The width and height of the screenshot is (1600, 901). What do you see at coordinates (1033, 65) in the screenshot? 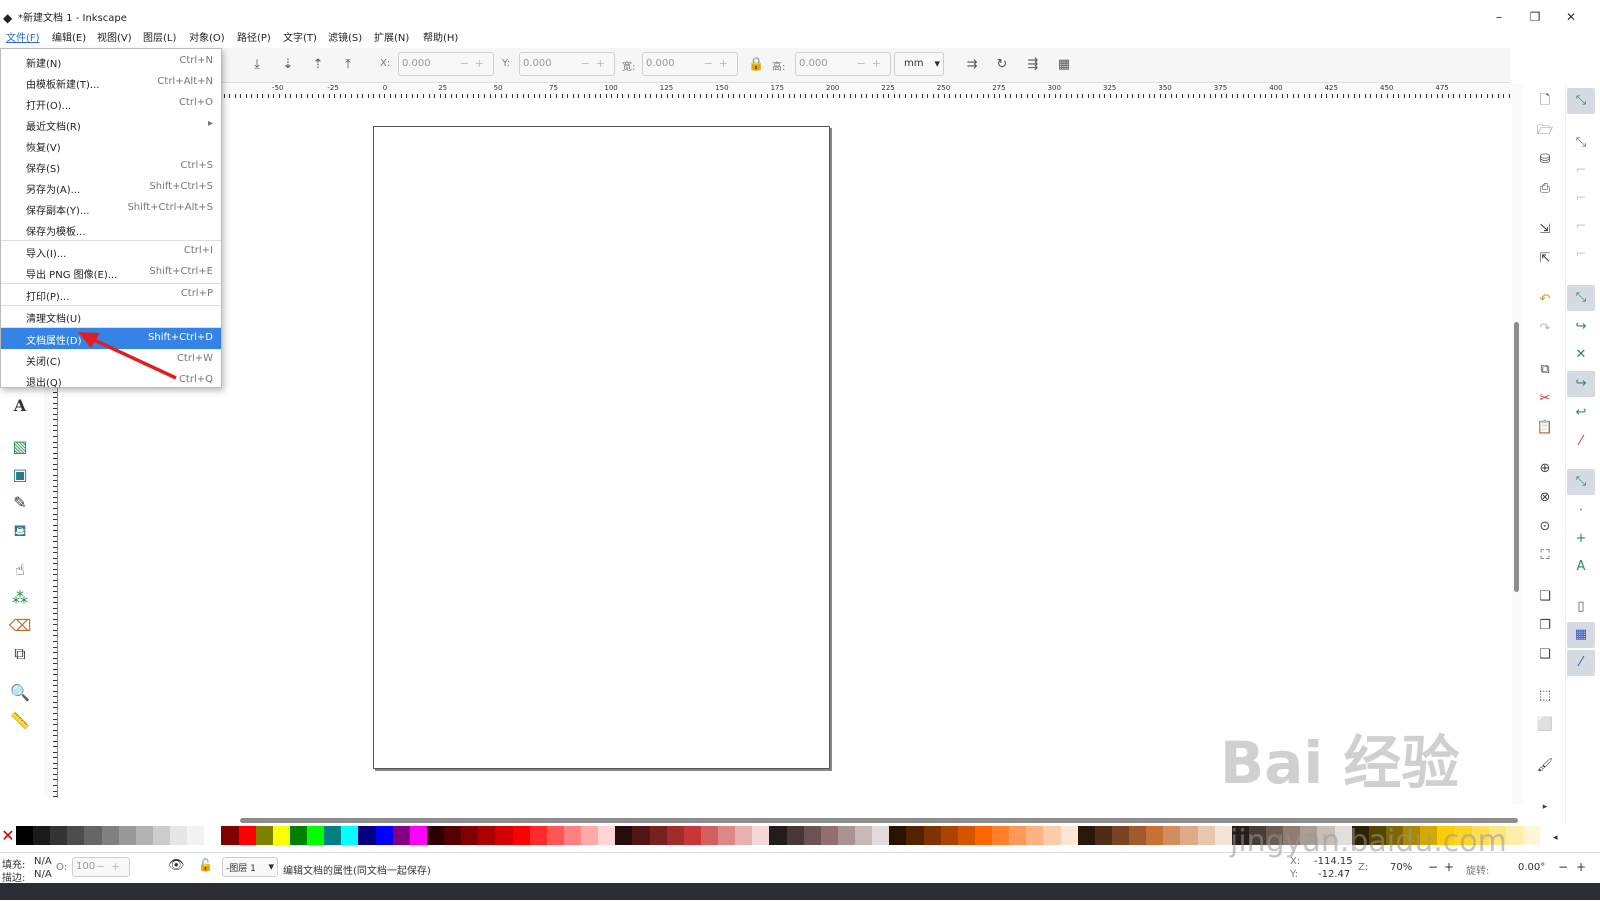
I see `transform-gradients-icon: ⇶` at bounding box center [1033, 65].